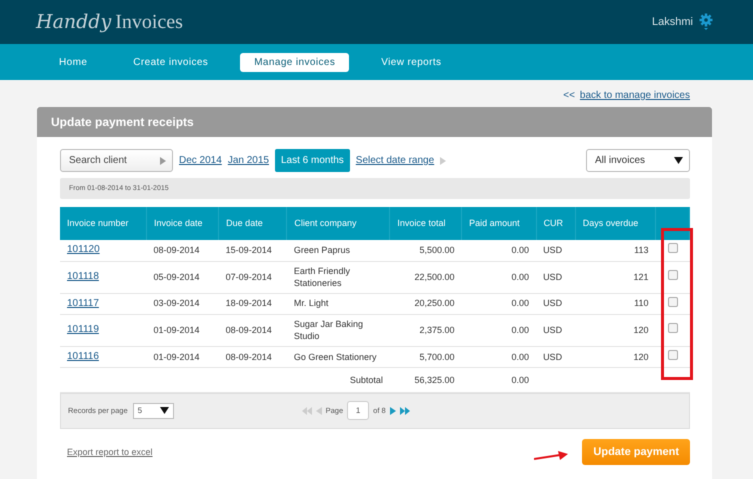  I want to click on table-cell: Earth Friendly Stationeries, so click(338, 277).